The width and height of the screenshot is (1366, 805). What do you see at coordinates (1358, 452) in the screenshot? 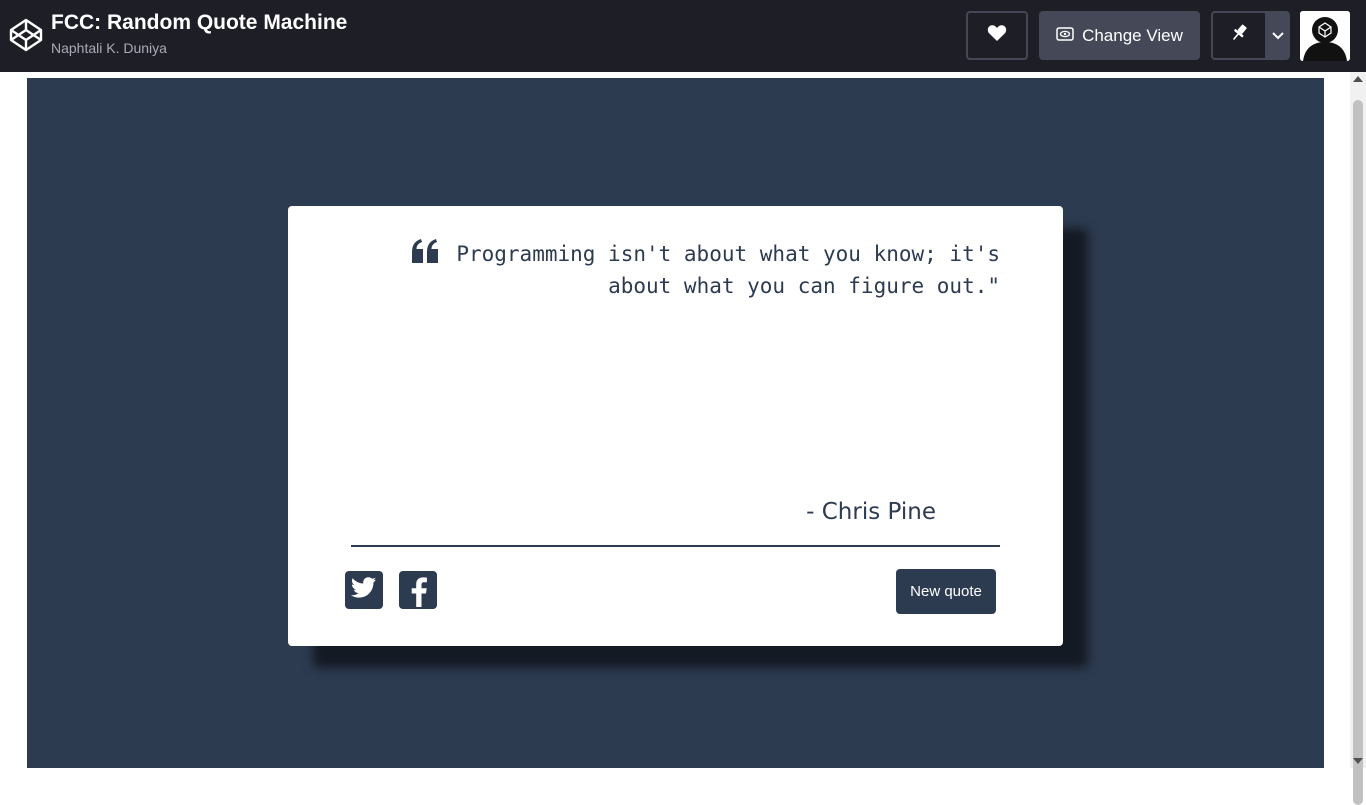
I see `scrollbar-thumb` at bounding box center [1358, 452].